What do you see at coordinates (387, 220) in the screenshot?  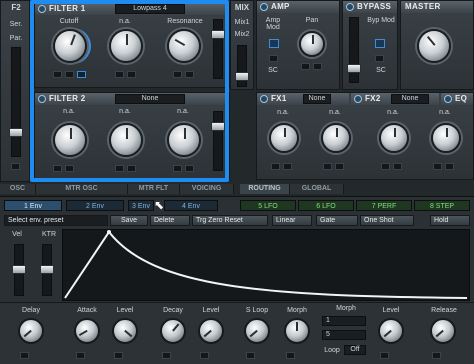 I see `one-shot-toggle: One Shot` at bounding box center [387, 220].